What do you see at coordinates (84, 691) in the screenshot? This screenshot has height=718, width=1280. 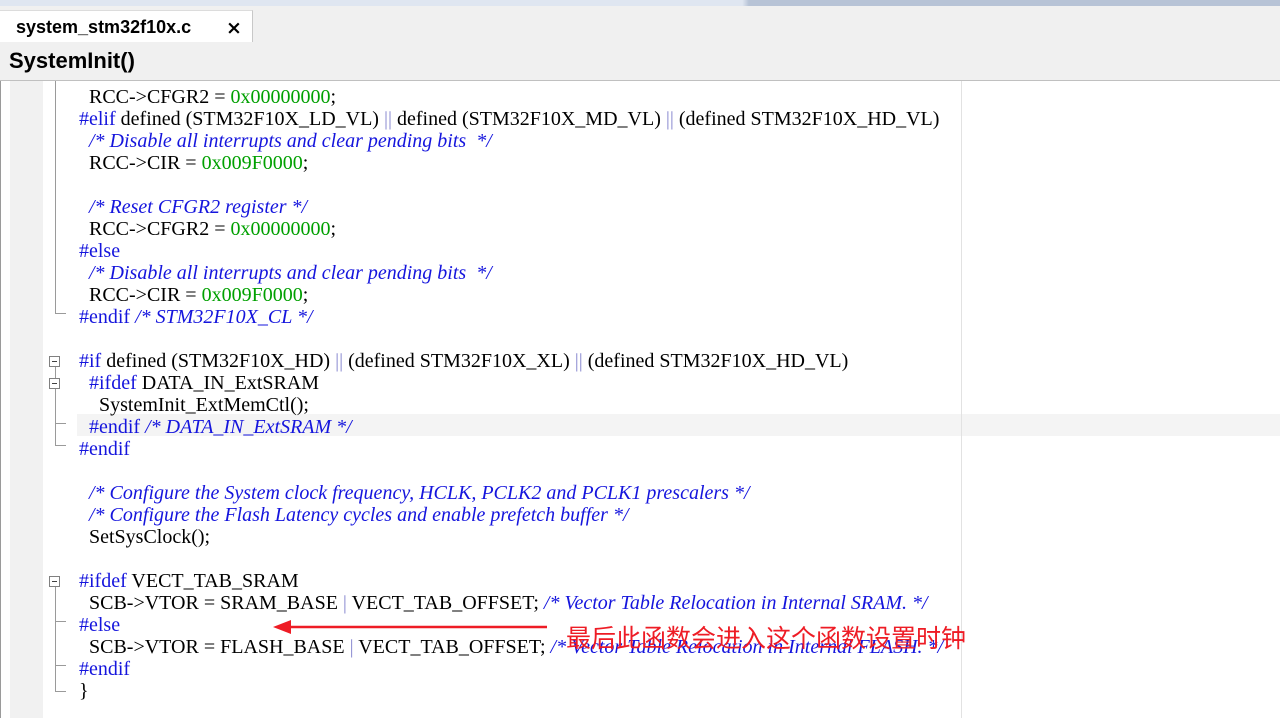 I see `code-token: }` at bounding box center [84, 691].